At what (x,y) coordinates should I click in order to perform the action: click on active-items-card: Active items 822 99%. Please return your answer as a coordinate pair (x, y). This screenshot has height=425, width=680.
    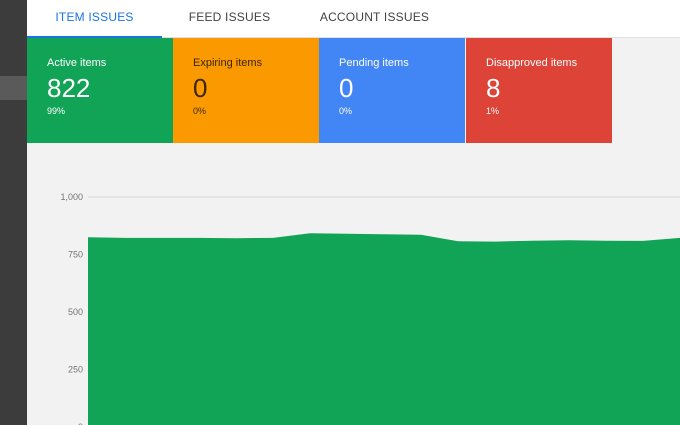
    Looking at the image, I should click on (100, 90).